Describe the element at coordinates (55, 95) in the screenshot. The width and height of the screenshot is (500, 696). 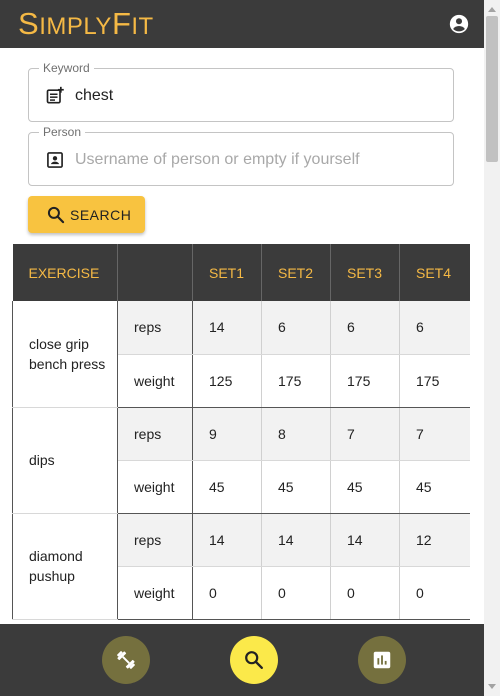
I see `note-add-icon` at that location.